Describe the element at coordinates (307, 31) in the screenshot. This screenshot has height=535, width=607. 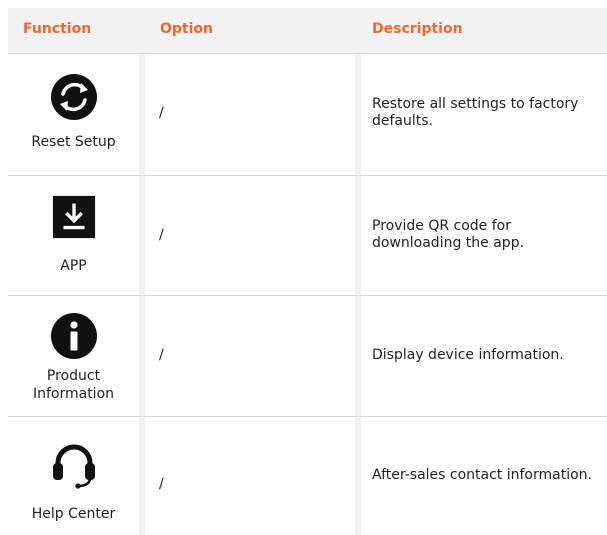
I see `table-header: Function Option Description` at that location.